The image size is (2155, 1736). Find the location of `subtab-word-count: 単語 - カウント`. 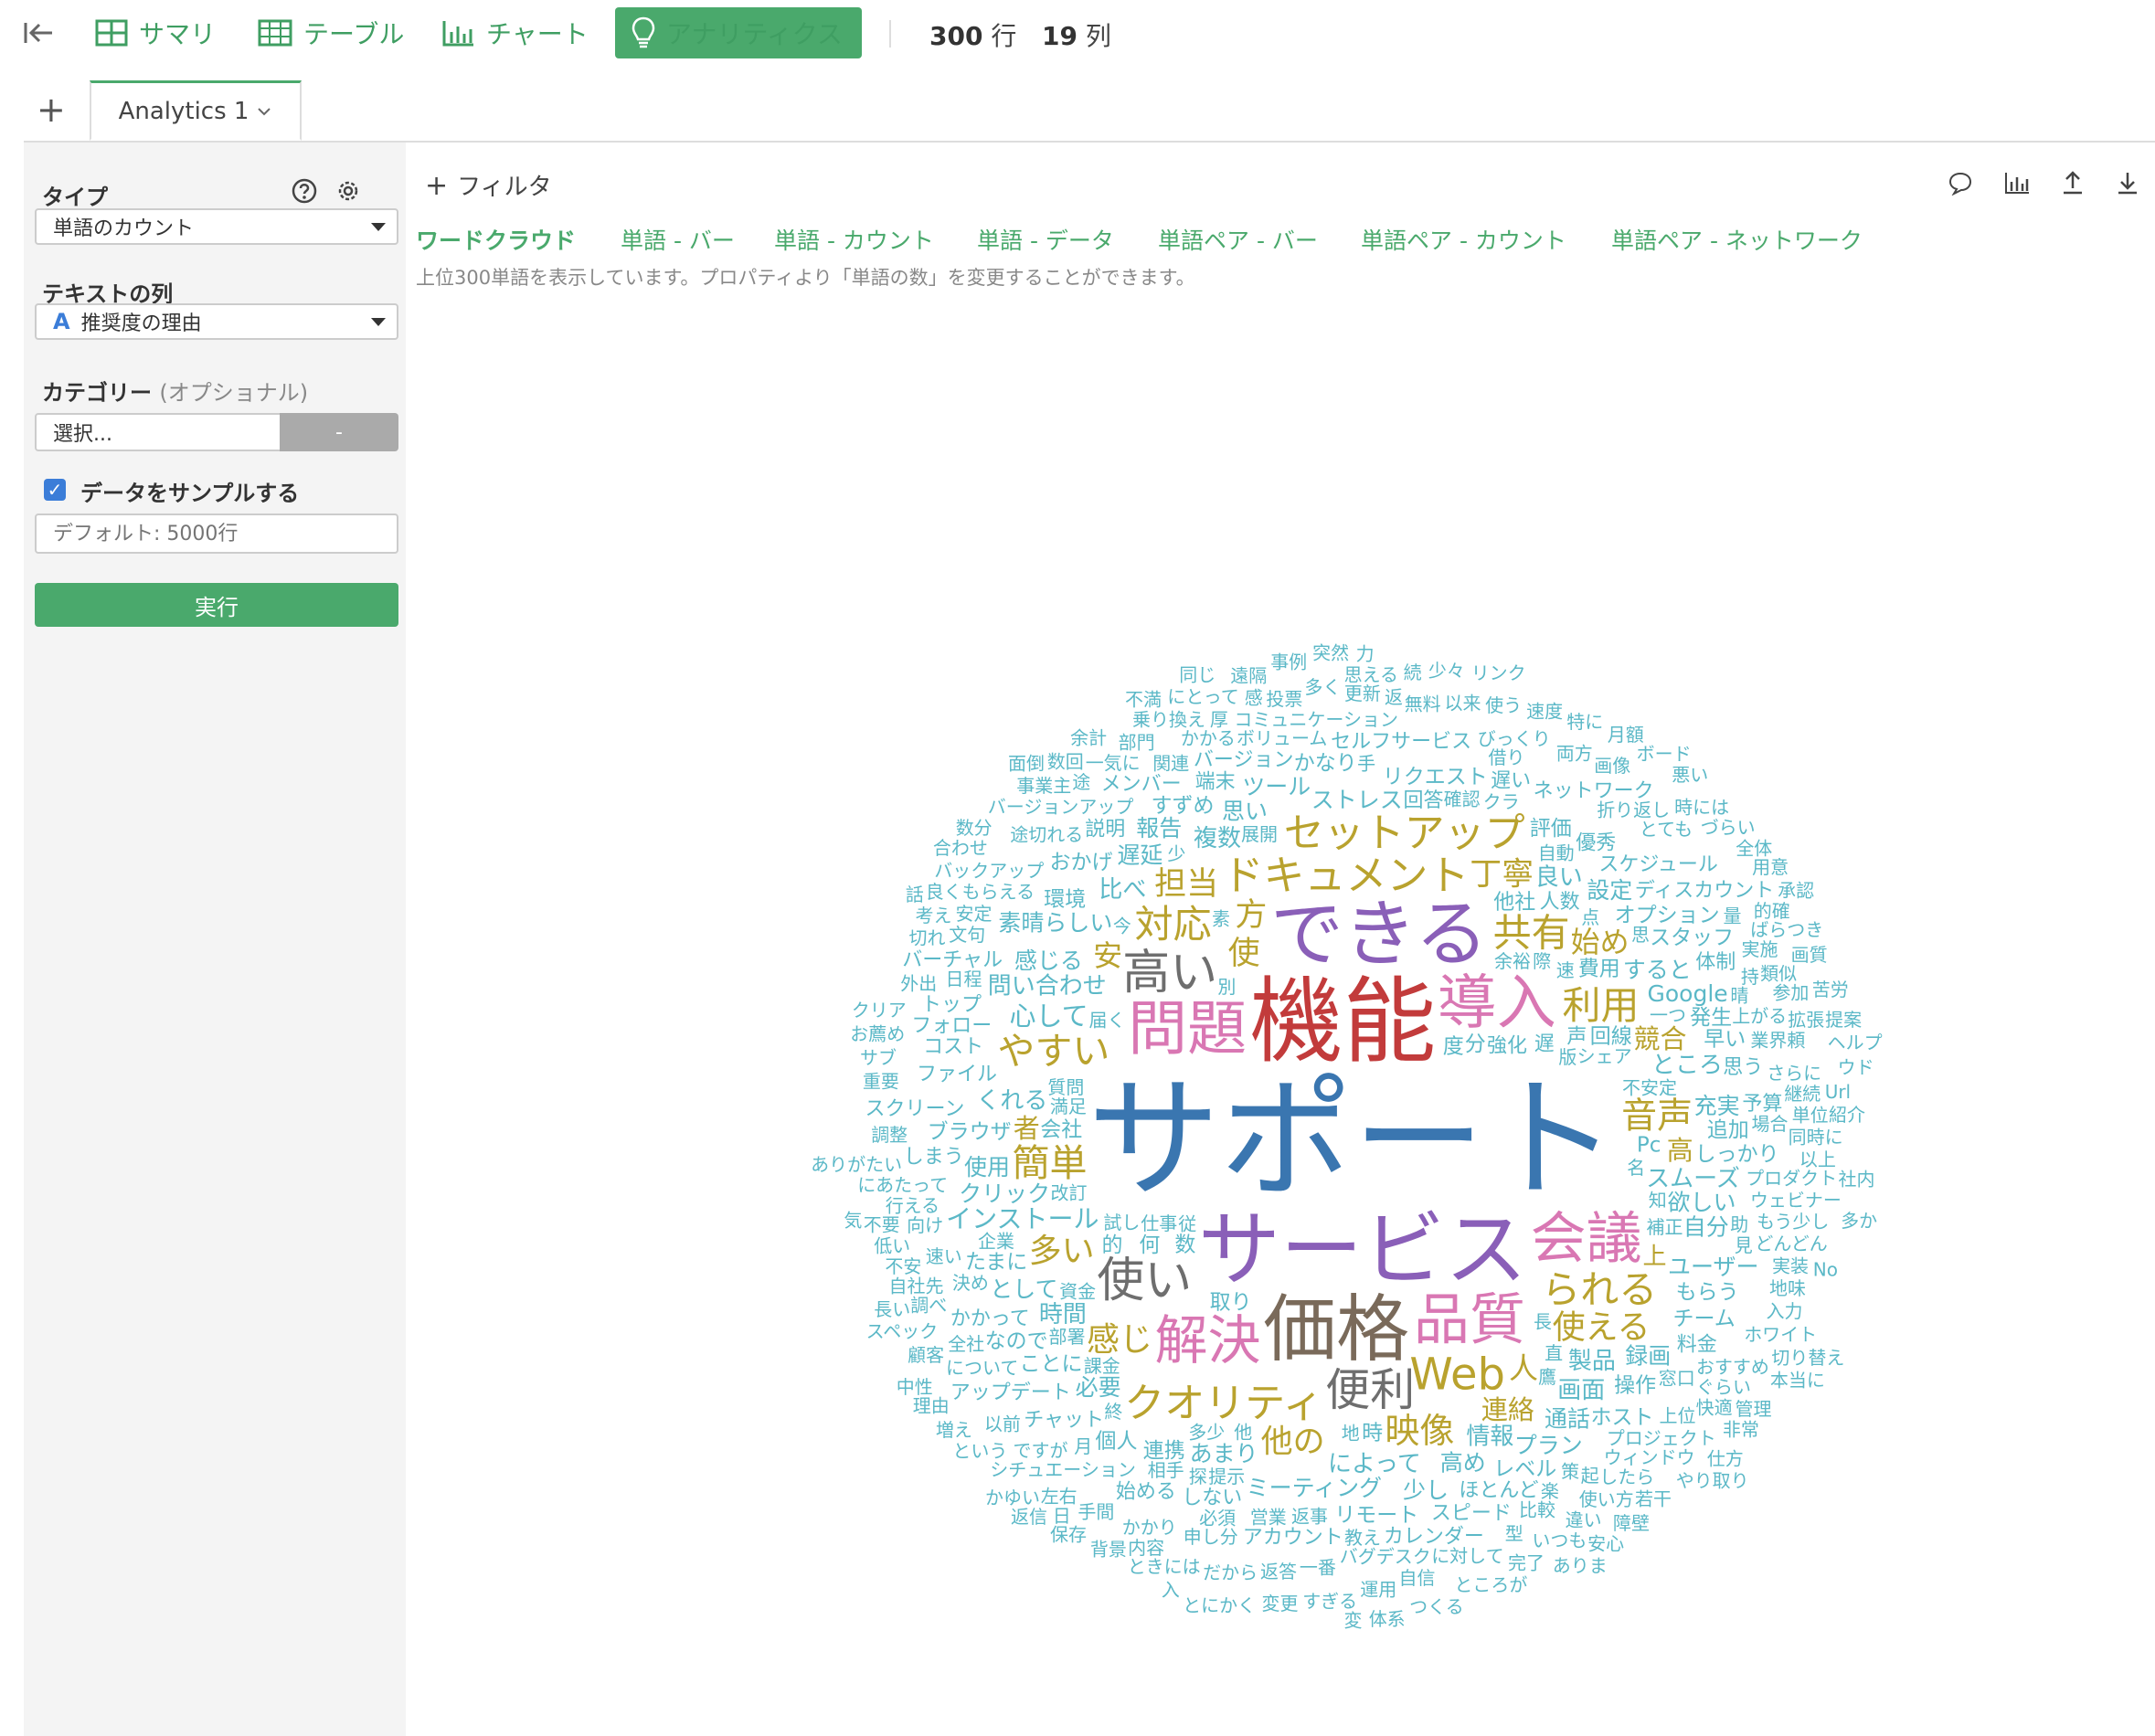

subtab-word-count: 単語 - カウント is located at coordinates (854, 239).